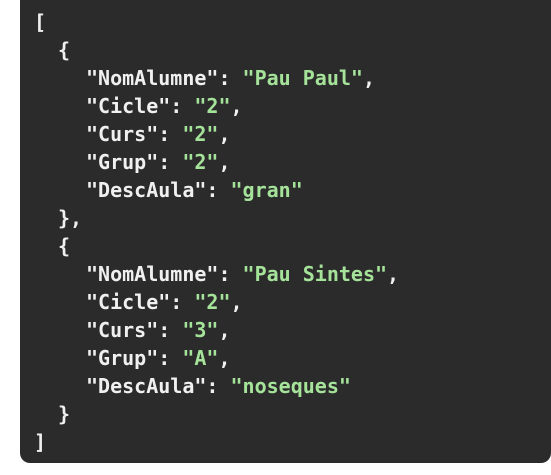  Describe the element at coordinates (200, 358) in the screenshot. I see `json-value: "A"` at that location.